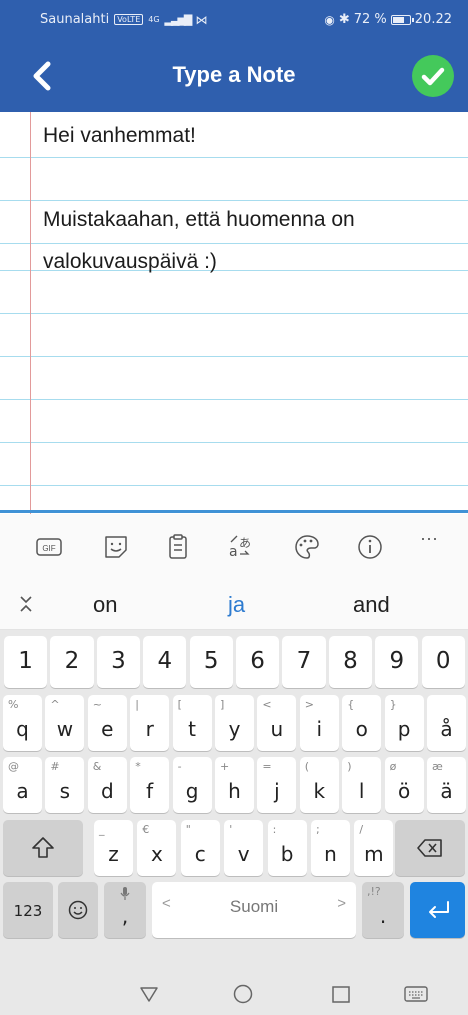 The image size is (468, 1015). What do you see at coordinates (443, 662) in the screenshot?
I see `key-0: 0` at bounding box center [443, 662].